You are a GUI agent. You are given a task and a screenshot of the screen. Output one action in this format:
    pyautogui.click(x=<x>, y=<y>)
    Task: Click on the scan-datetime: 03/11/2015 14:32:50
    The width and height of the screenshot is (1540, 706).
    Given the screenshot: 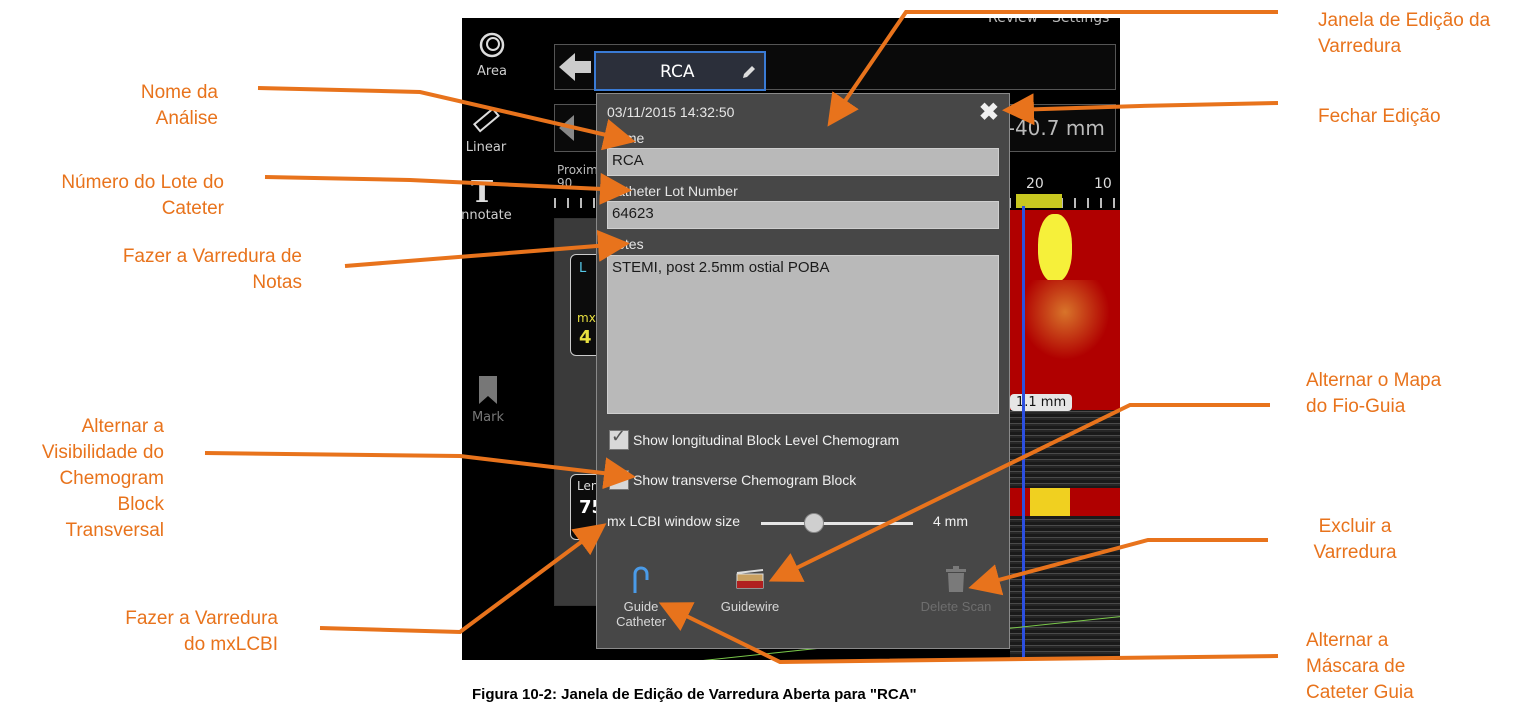 What is the action you would take?
    pyautogui.click(x=671, y=112)
    